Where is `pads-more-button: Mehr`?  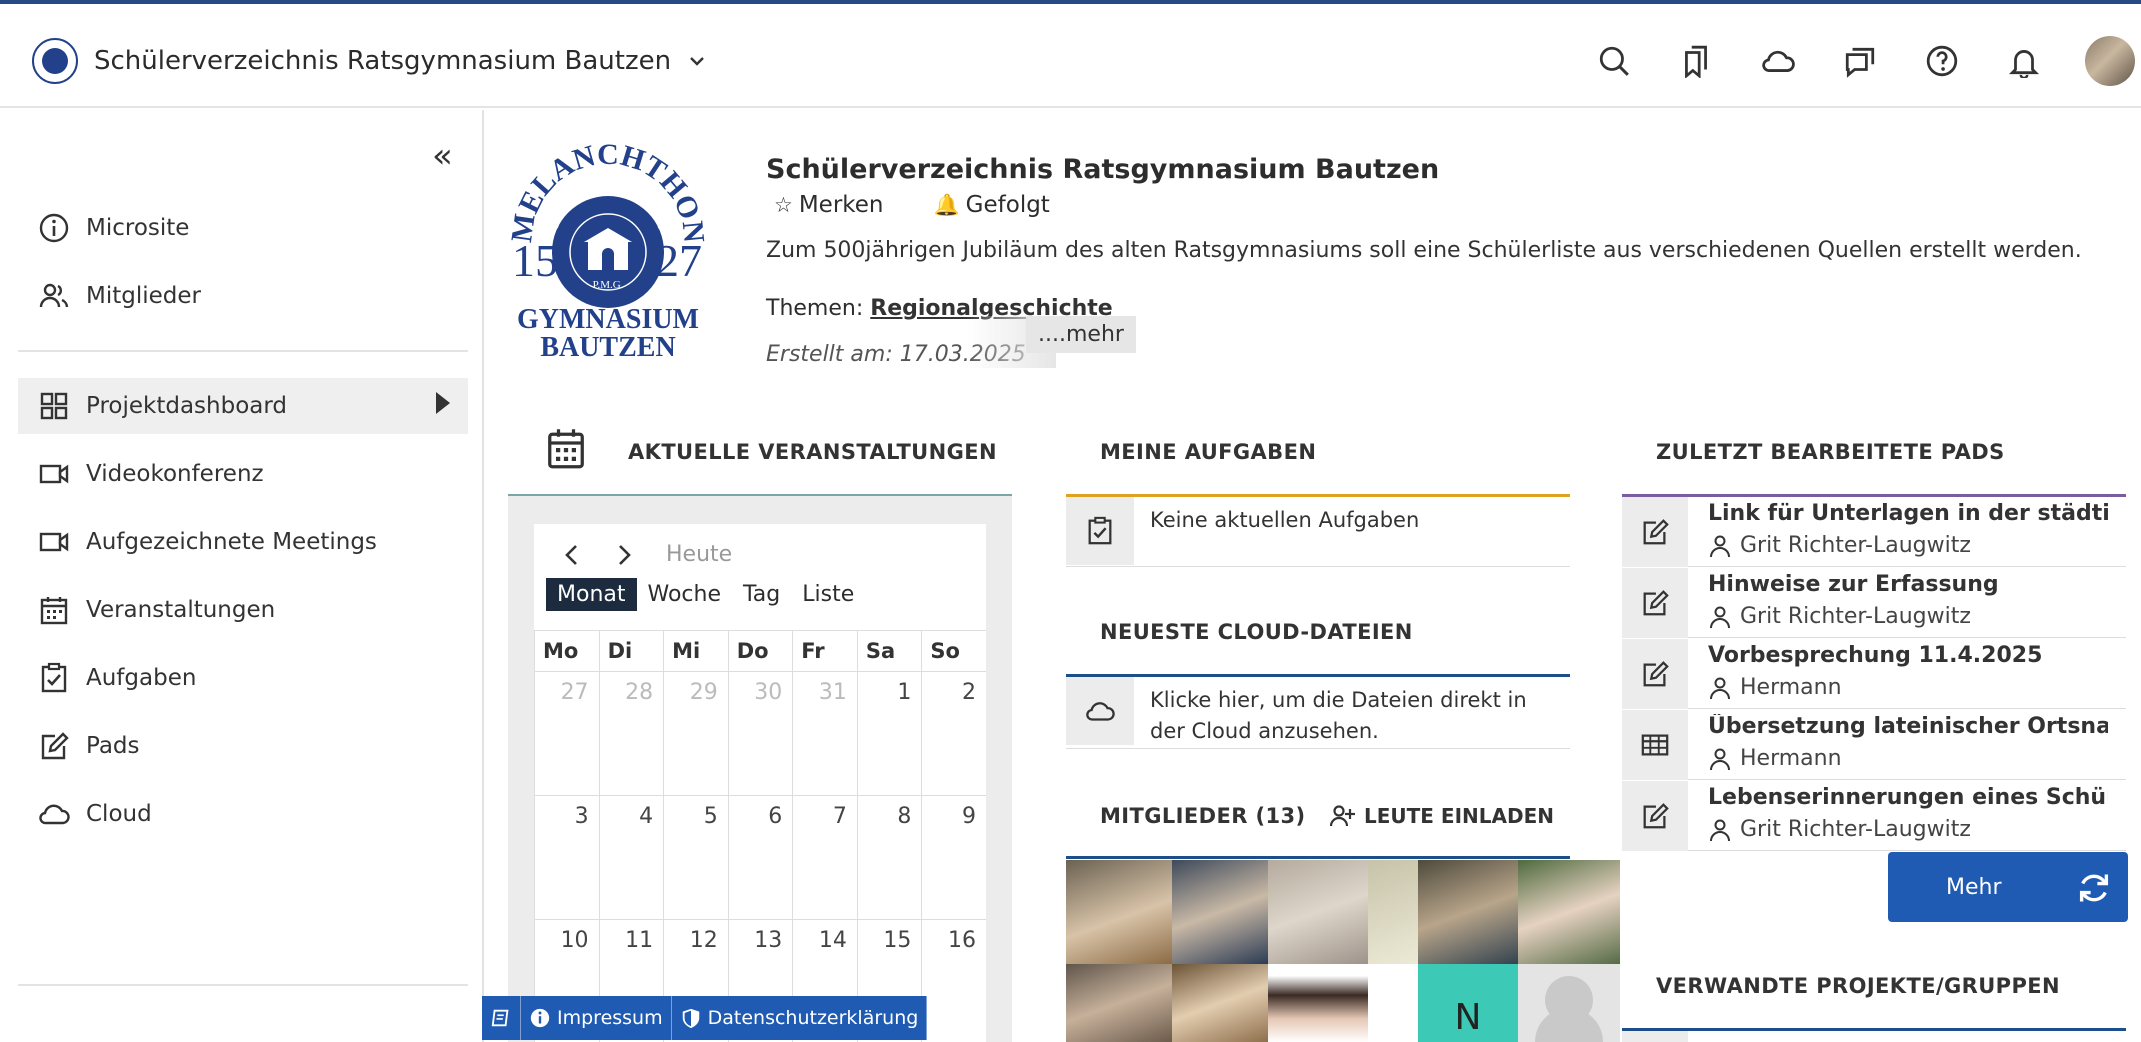 pads-more-button: Mehr is located at coordinates (2008, 887).